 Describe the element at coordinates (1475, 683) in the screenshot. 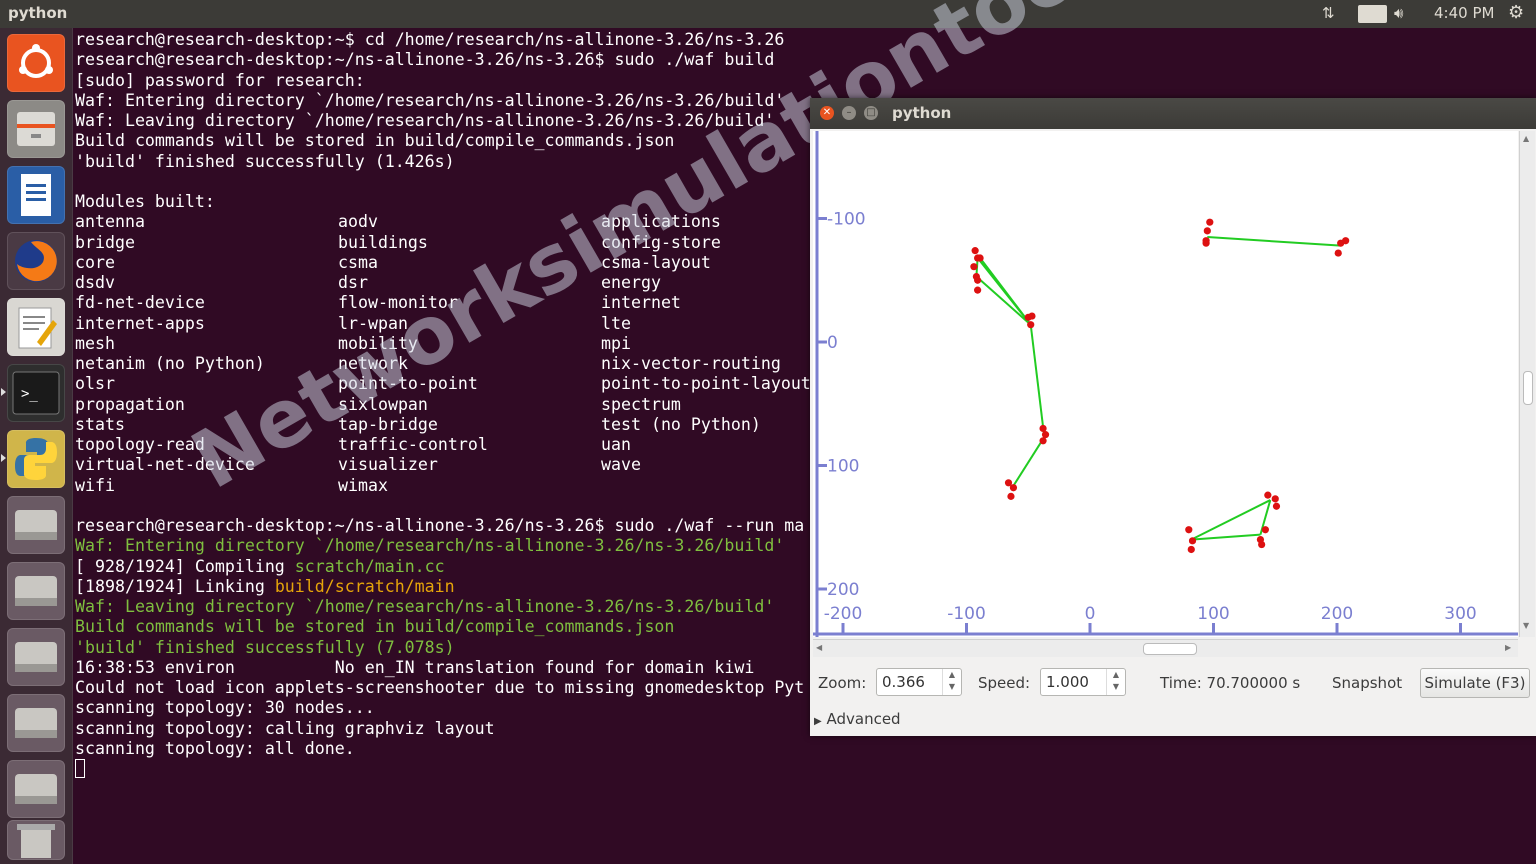

I see `simulate-button: Simulate (F3)` at that location.